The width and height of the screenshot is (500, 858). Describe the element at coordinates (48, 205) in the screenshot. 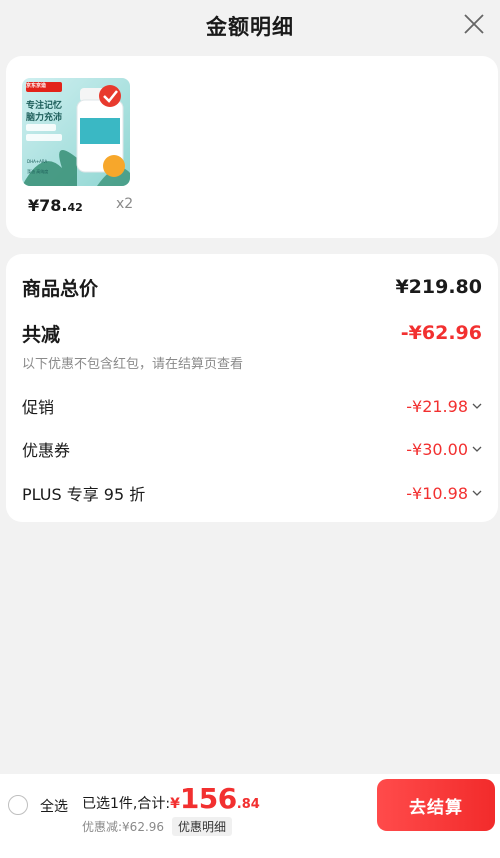

I see `price-main: ¥78.` at that location.